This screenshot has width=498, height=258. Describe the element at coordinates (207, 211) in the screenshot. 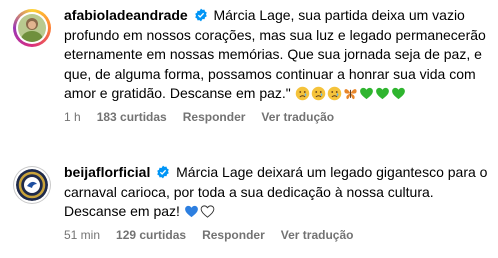

I see `white-heart-icon` at that location.